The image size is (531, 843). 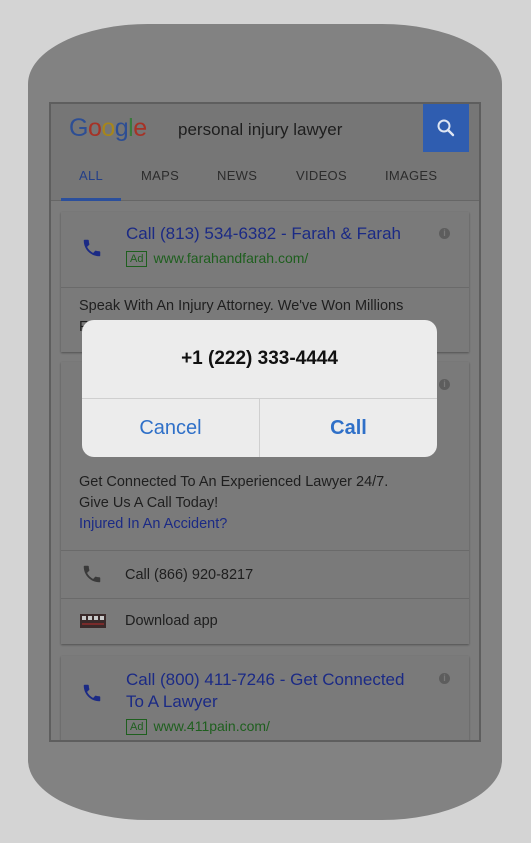 What do you see at coordinates (348, 428) in the screenshot?
I see `call-button: Call` at bounding box center [348, 428].